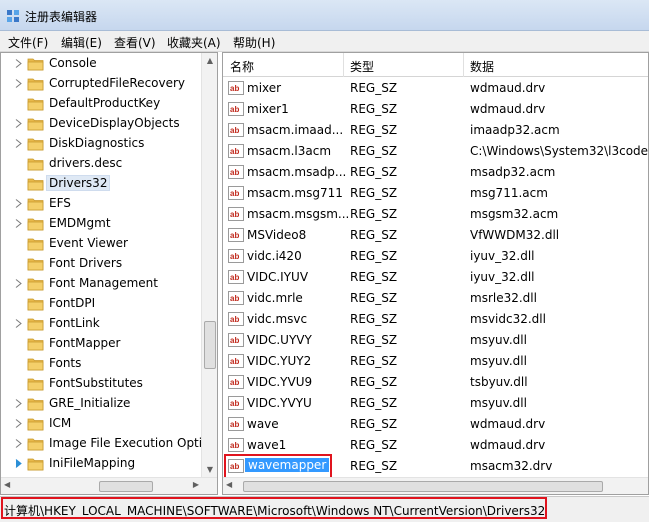  What do you see at coordinates (135, 42) in the screenshot?
I see `menu-view: 查看(V)` at bounding box center [135, 42].